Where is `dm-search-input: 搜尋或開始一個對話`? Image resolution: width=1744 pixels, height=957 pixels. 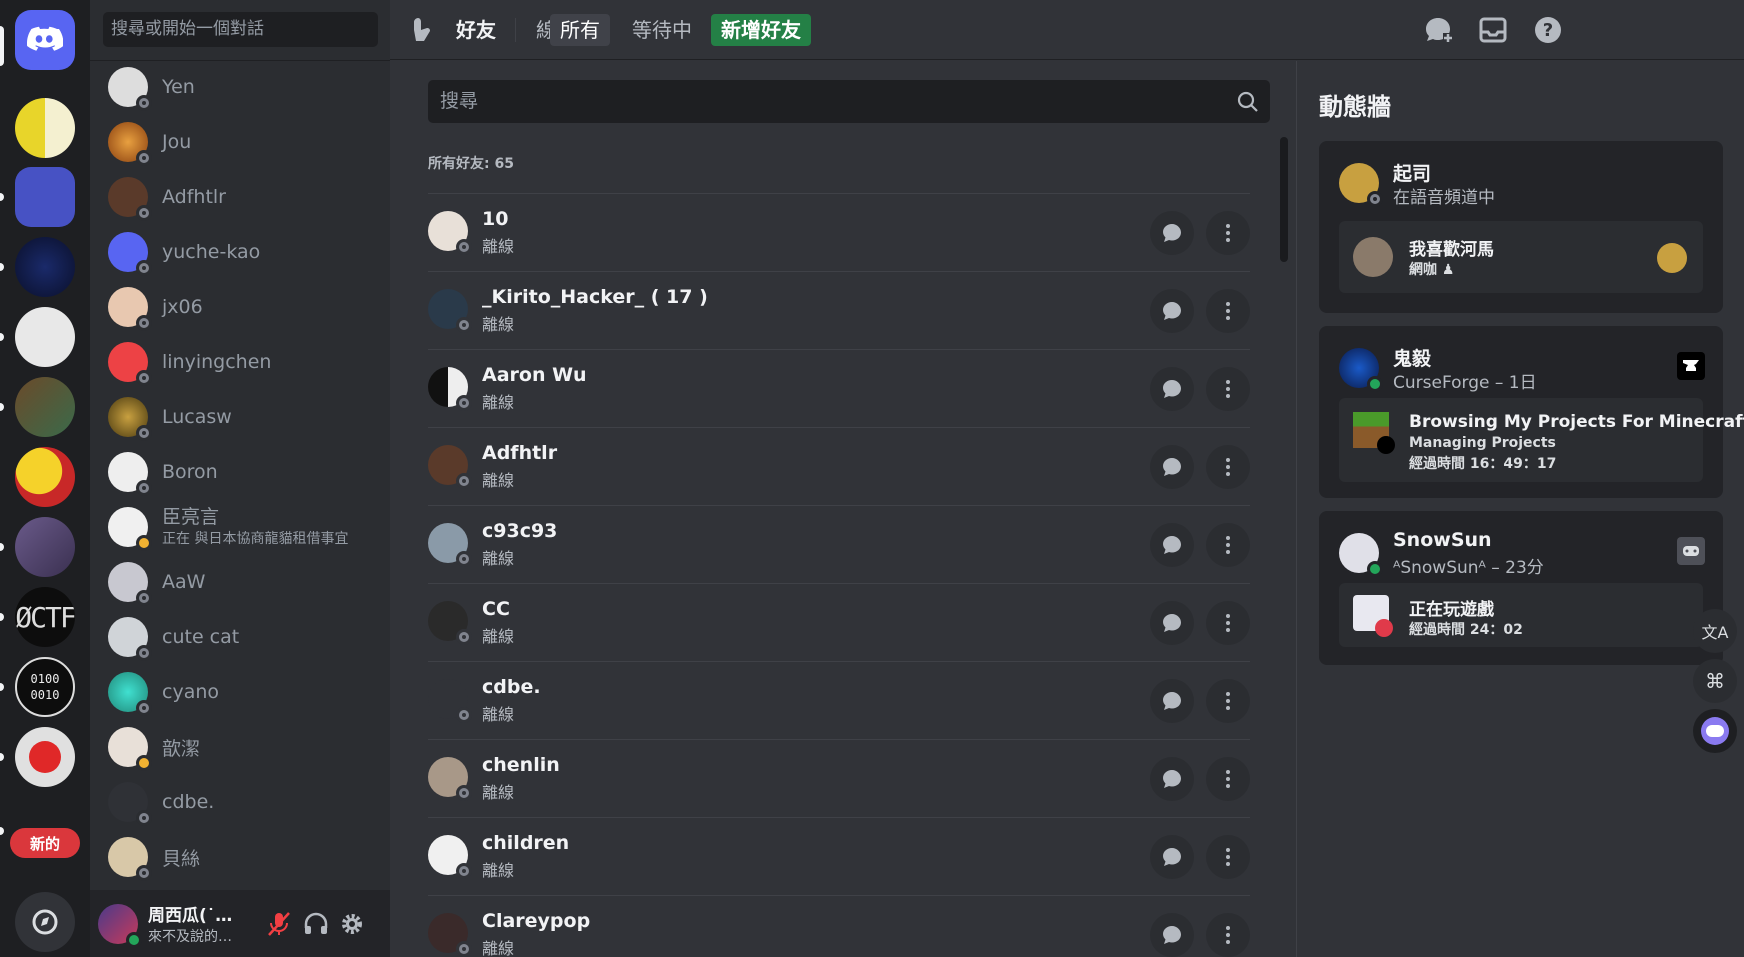 dm-search-input: 搜尋或開始一個對話 is located at coordinates (240, 29).